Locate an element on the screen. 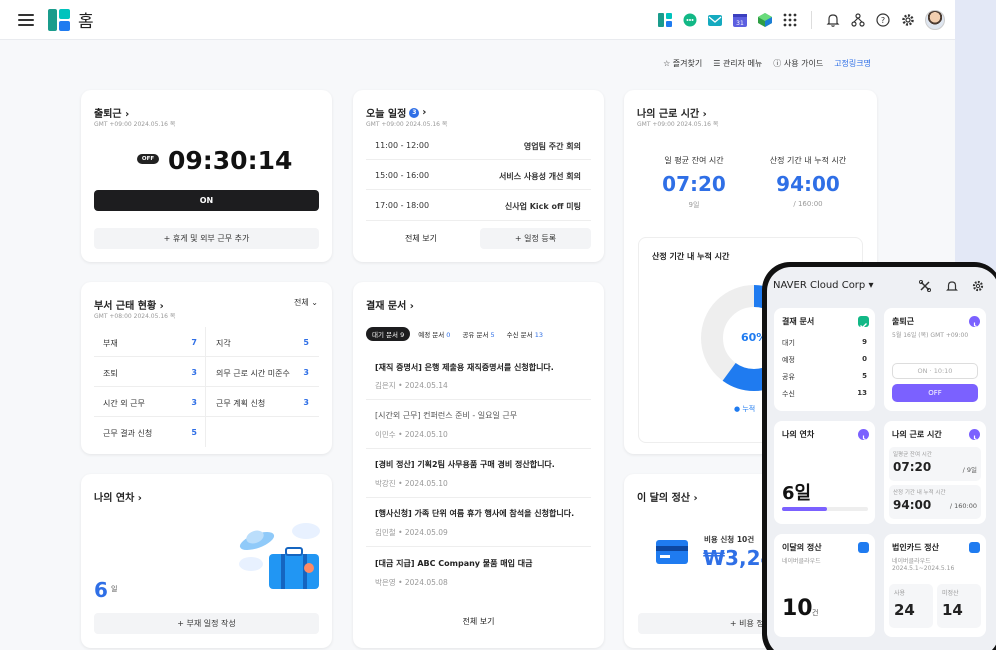 The width and height of the screenshot is (996, 650). cum-value: 94:00 is located at coordinates (808, 184).